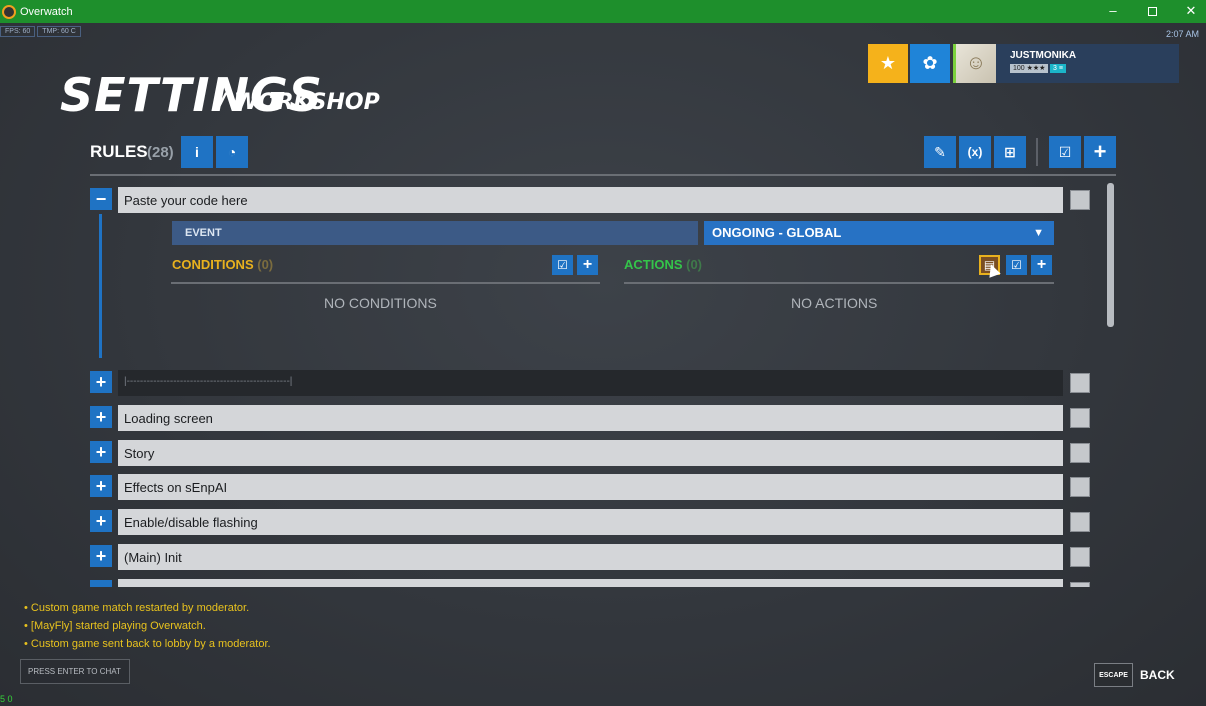  I want to click on avatar: ☺, so click(974, 63).